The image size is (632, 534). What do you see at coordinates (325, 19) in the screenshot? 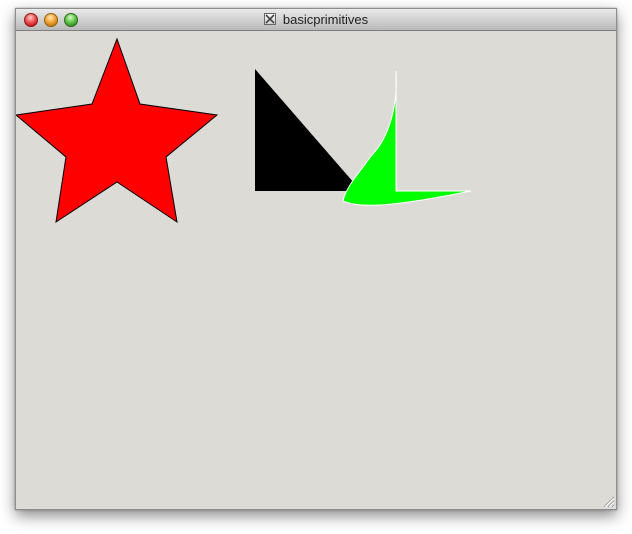
I see `window-title: basicprimitives` at bounding box center [325, 19].